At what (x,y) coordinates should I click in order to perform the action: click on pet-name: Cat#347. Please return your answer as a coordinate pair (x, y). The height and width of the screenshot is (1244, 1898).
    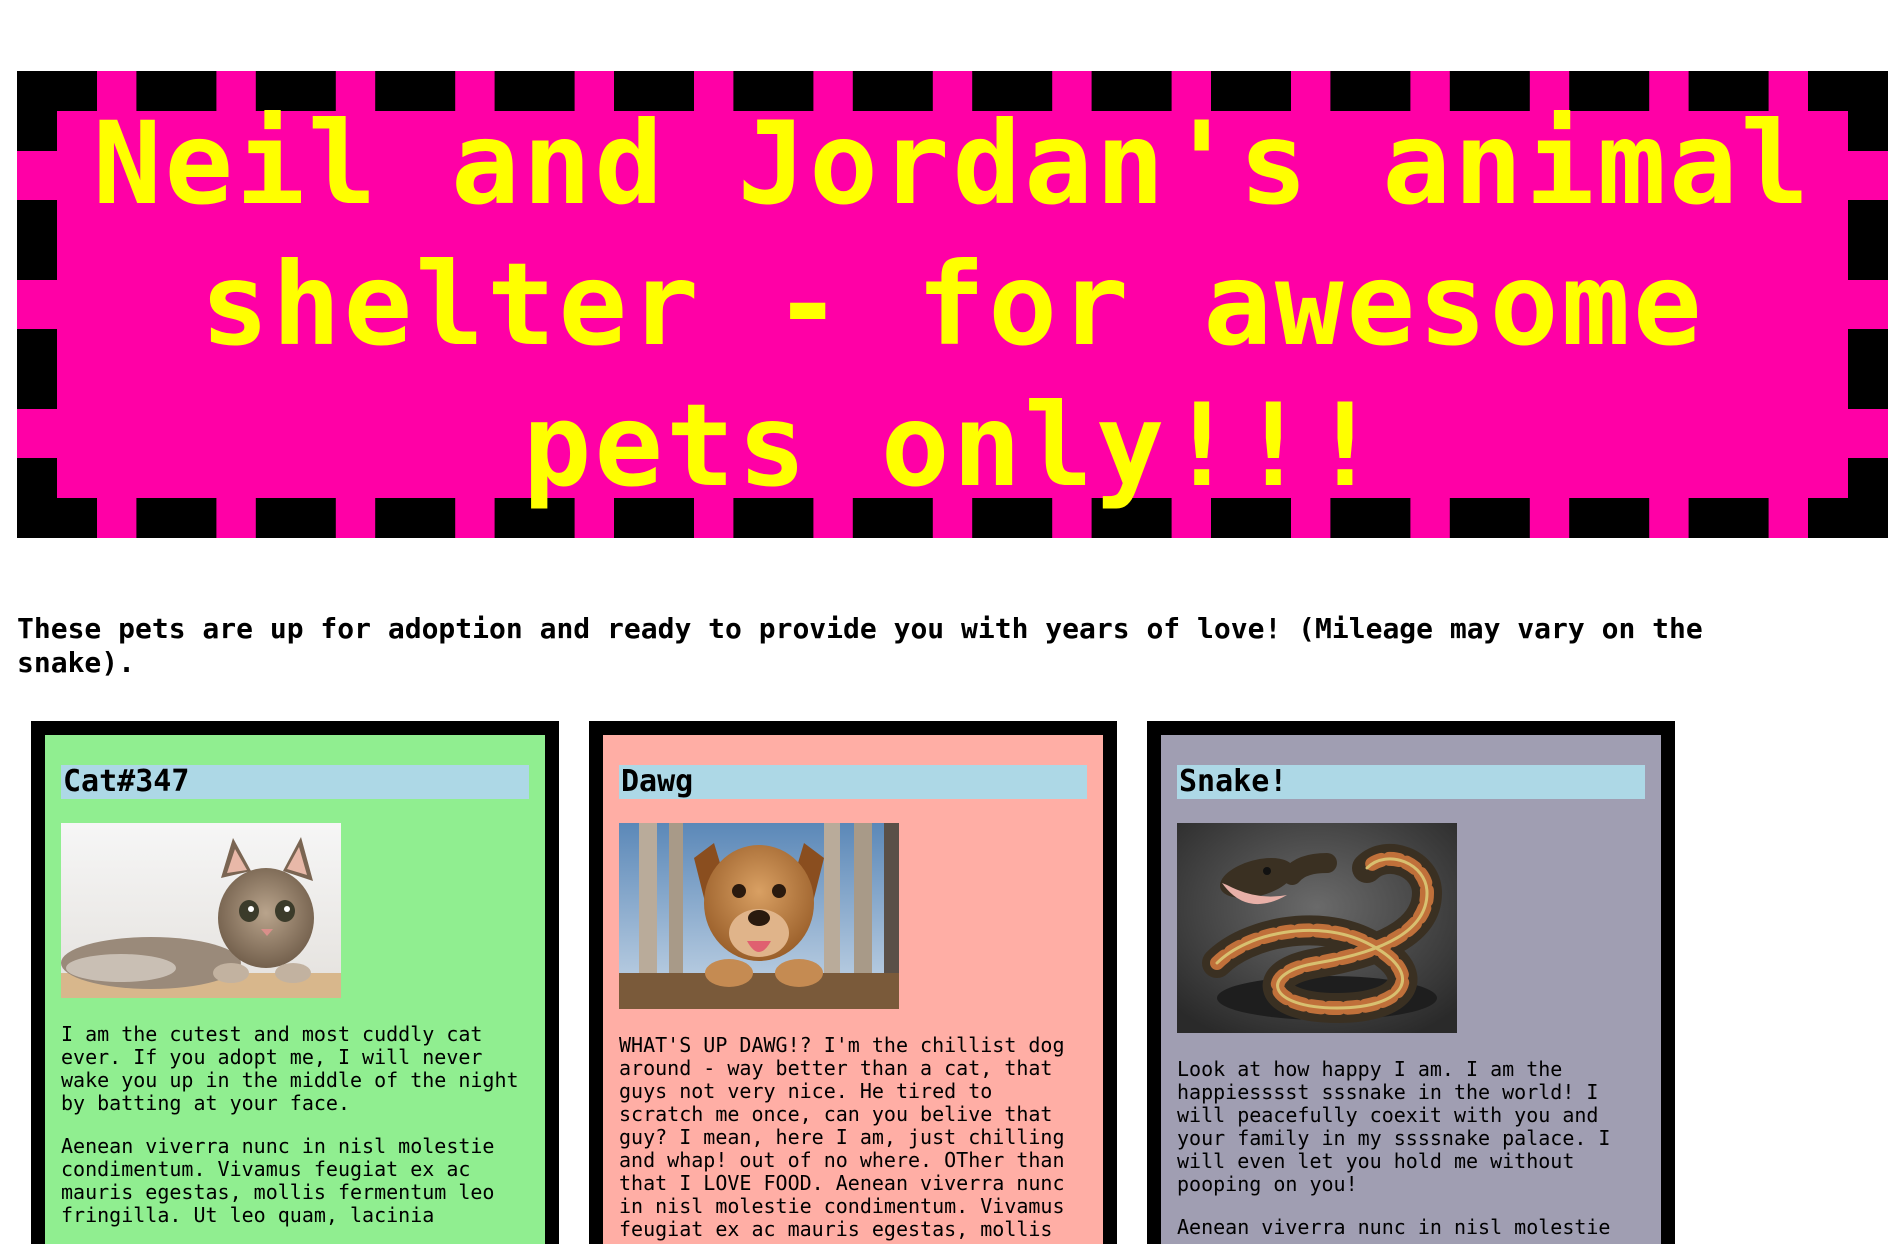
    Looking at the image, I should click on (295, 782).